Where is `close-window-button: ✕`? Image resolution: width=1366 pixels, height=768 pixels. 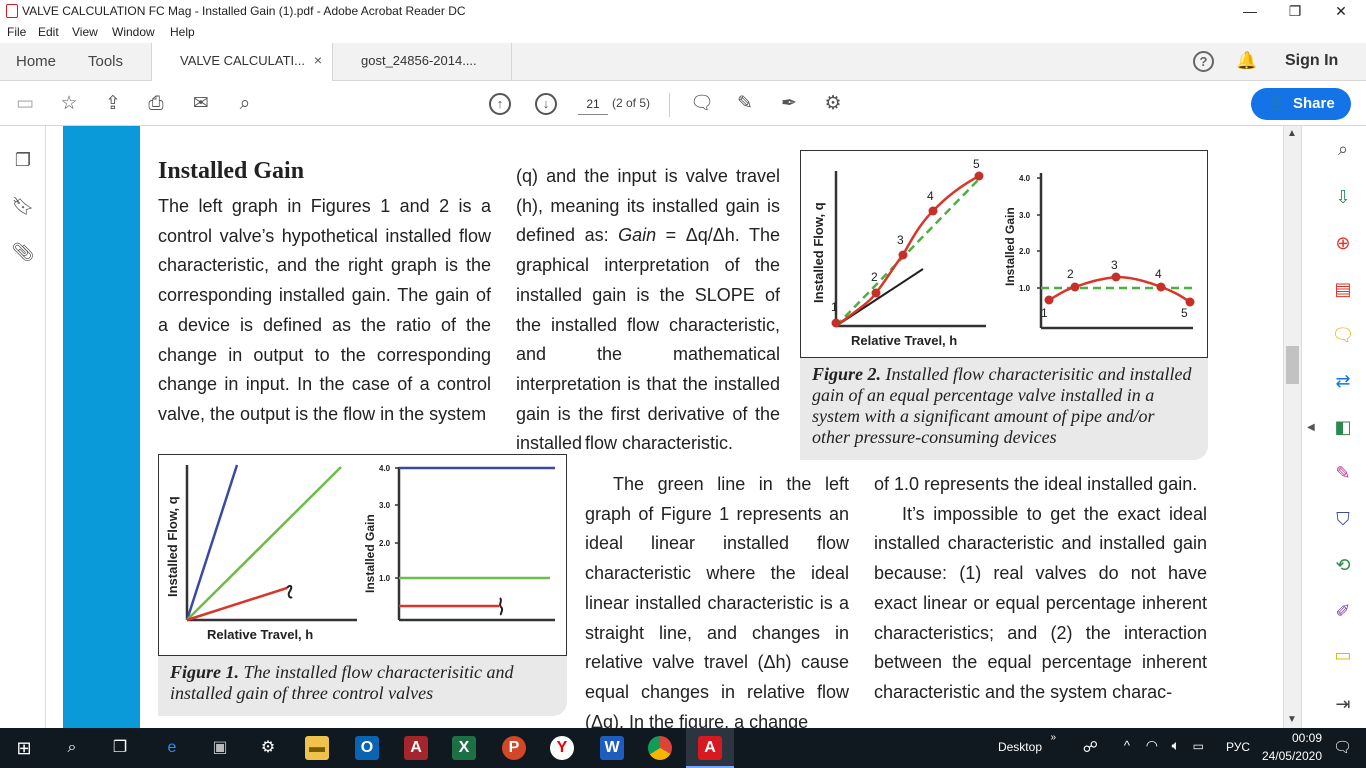
close-window-button: ✕ is located at coordinates (1341, 11).